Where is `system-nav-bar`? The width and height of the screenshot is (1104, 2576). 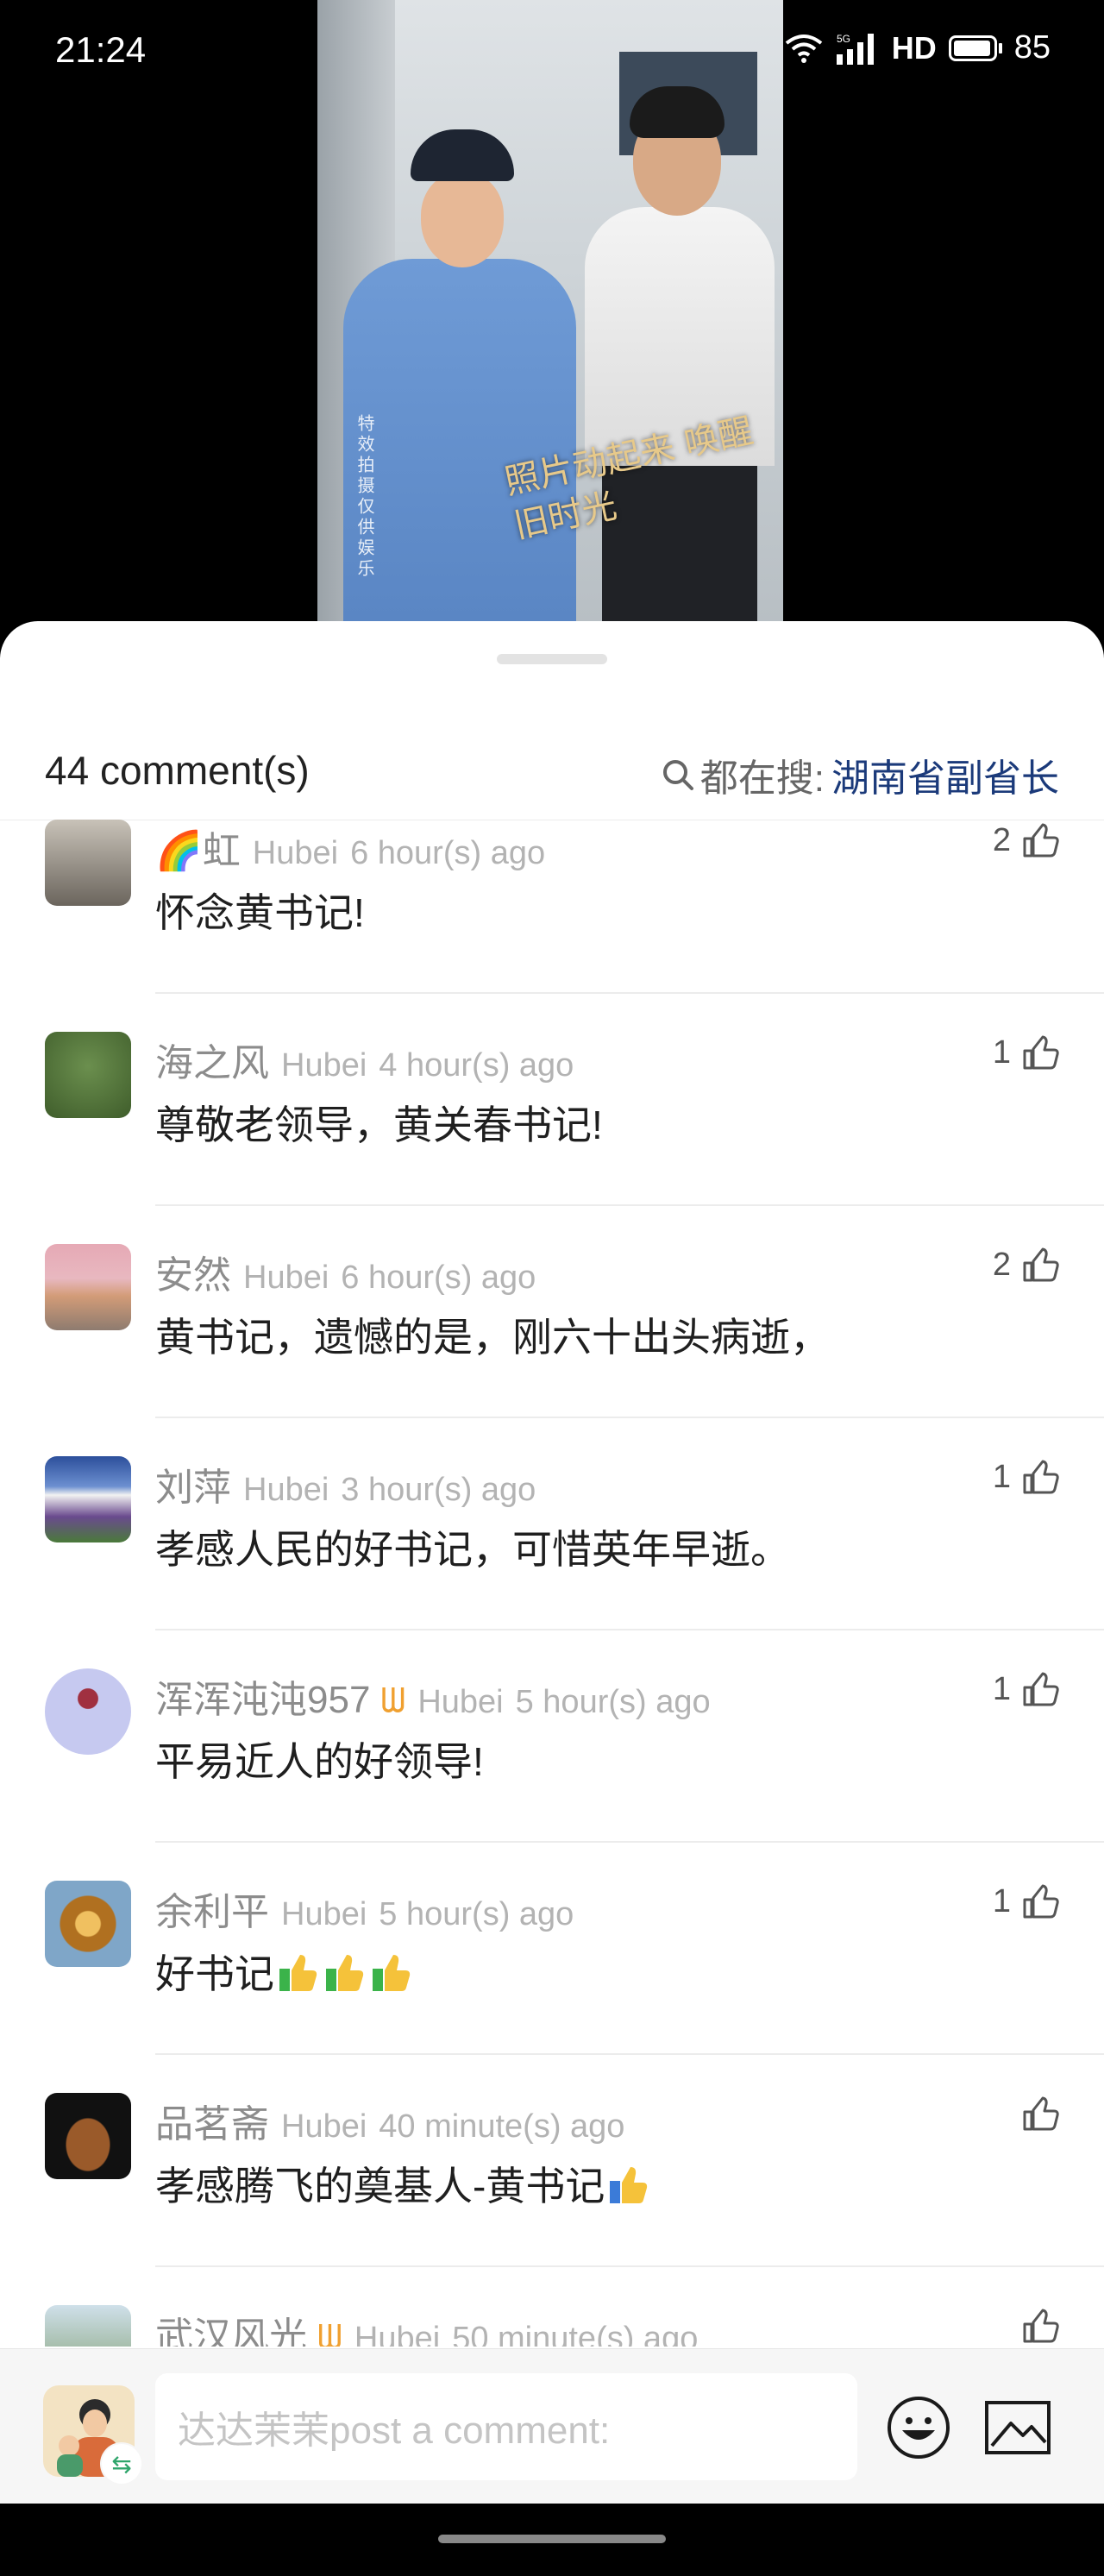
system-nav-bar is located at coordinates (552, 2540).